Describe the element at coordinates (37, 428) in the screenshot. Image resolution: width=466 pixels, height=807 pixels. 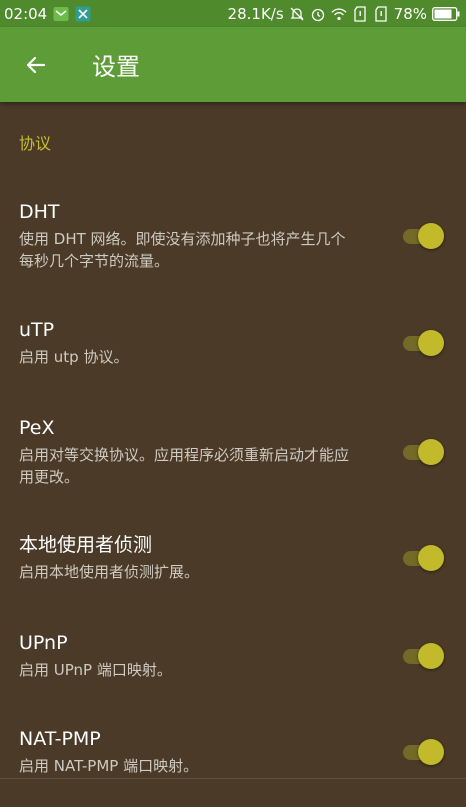
I see `pref-title: PeX` at that location.